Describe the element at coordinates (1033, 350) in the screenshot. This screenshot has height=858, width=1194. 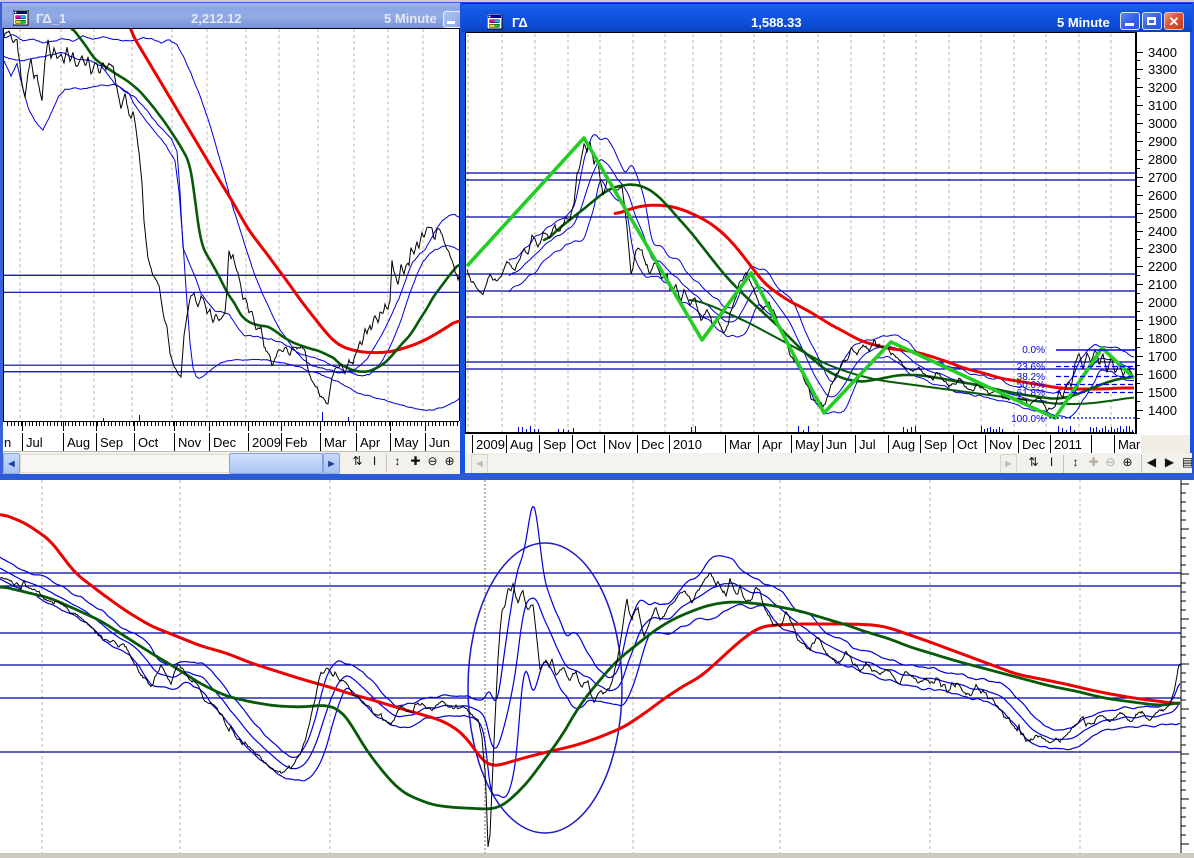
I see `svg-text: 0.0%` at that location.